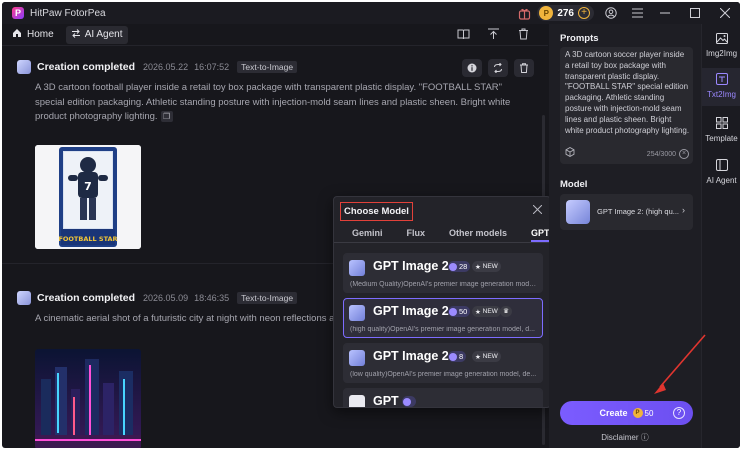 The height and width of the screenshot is (450, 742). What do you see at coordinates (478, 233) in the screenshot?
I see `tab-other-models: Other models` at bounding box center [478, 233].